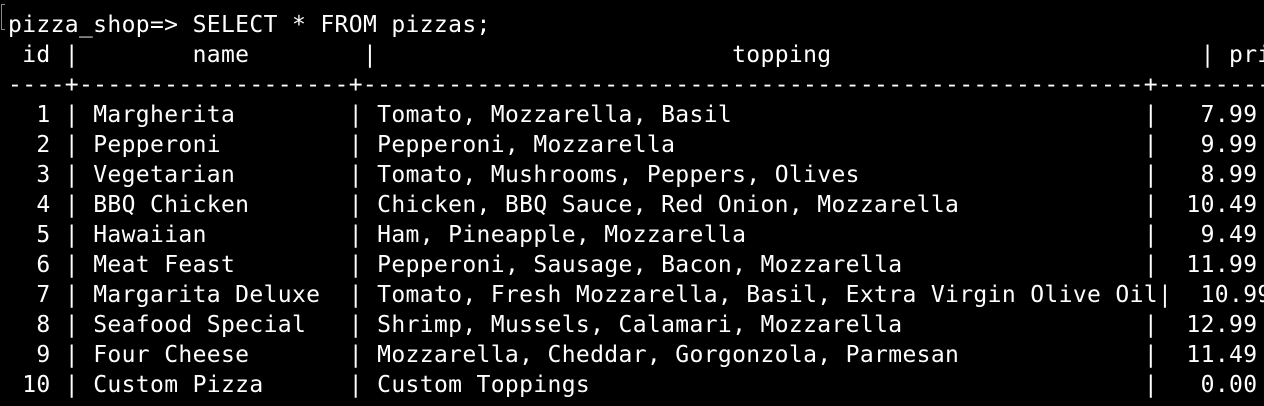 The height and width of the screenshot is (406, 1264). What do you see at coordinates (171, 205) in the screenshot?
I see `cell-name: BBQ Chicken` at bounding box center [171, 205].